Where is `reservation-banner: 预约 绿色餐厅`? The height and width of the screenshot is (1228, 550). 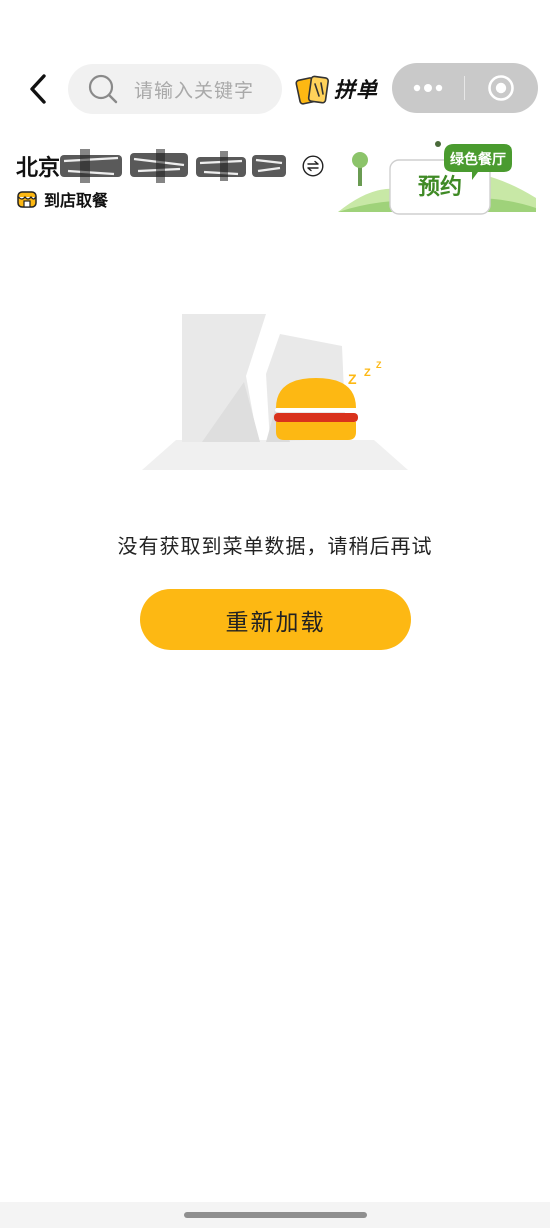 reservation-banner: 预约 绿色餐厅 is located at coordinates (437, 180).